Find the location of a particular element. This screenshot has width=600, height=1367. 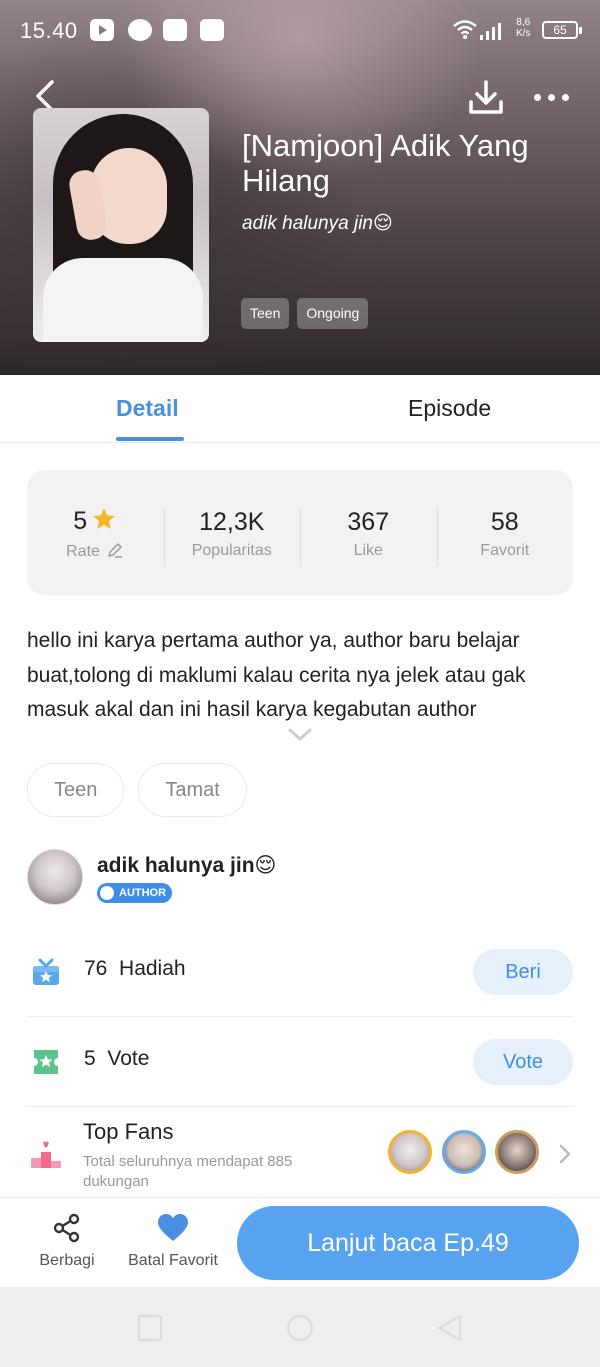

status-bar: 15.40 8,6 K/s 65 is located at coordinates (300, 30).